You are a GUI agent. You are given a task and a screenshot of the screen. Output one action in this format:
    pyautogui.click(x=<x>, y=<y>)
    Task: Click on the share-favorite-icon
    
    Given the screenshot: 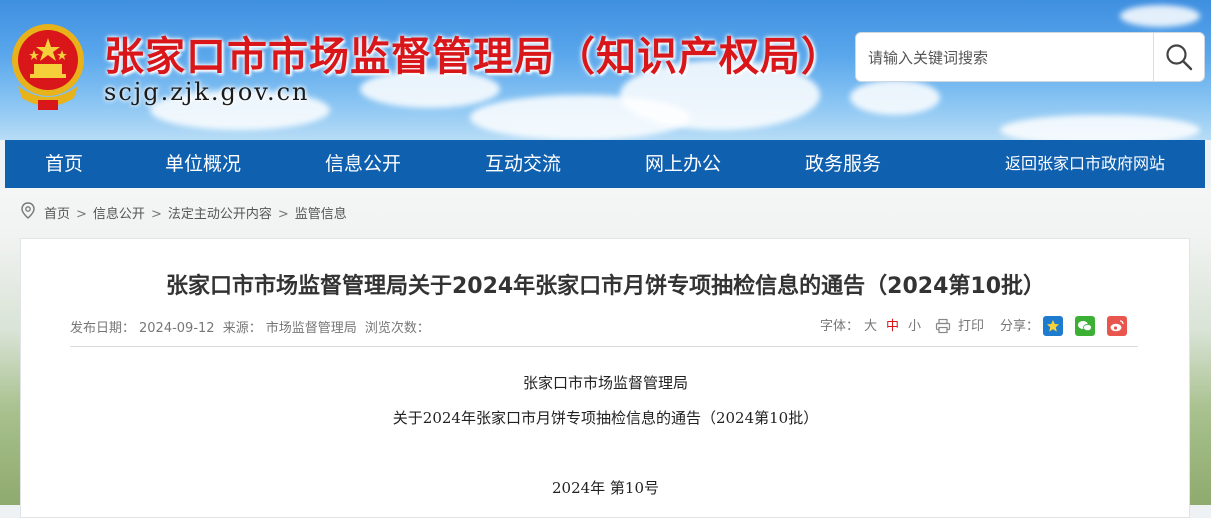 What is the action you would take?
    pyautogui.click(x=1053, y=326)
    